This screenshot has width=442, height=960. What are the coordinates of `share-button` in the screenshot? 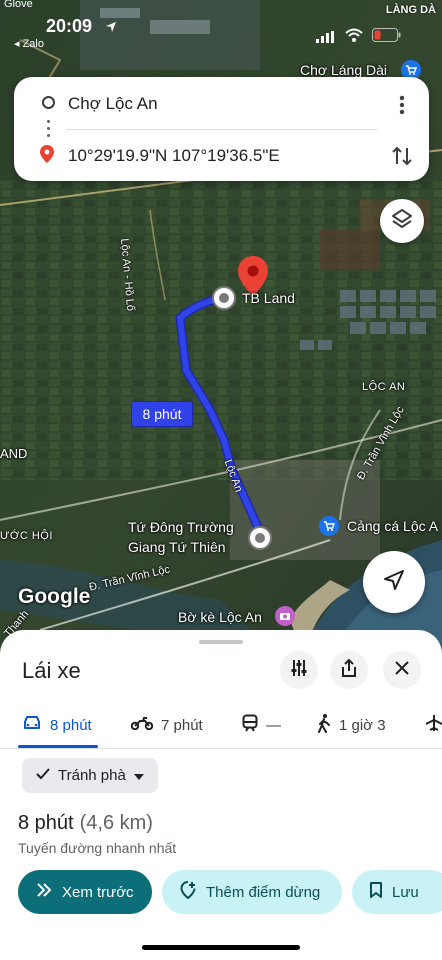 It's located at (349, 670).